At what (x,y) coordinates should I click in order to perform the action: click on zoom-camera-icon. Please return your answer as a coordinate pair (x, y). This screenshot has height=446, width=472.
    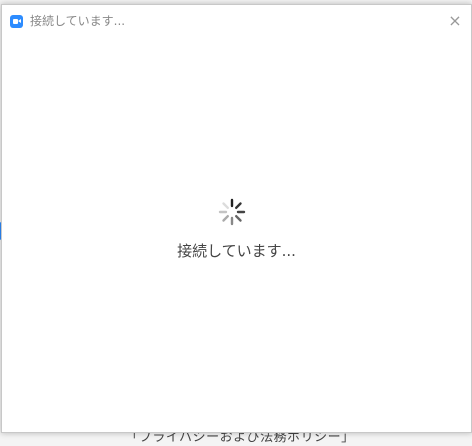
    Looking at the image, I should click on (16, 21).